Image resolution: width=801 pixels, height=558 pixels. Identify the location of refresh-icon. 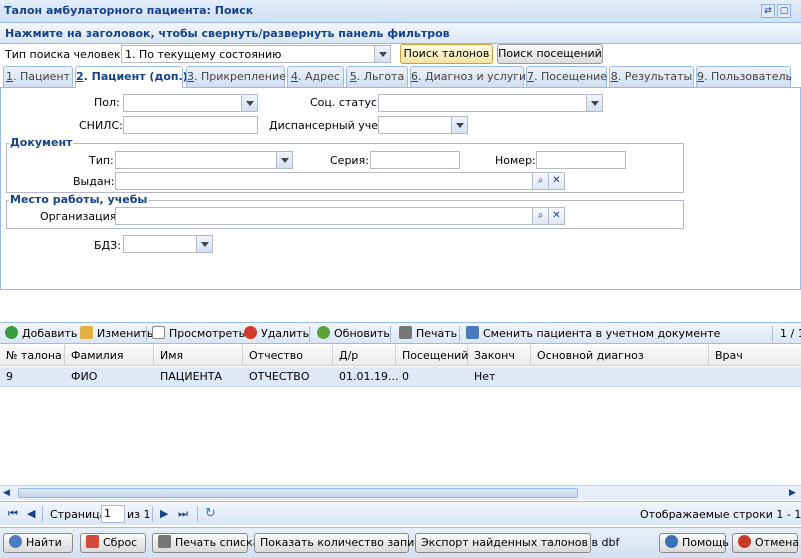
(323, 332).